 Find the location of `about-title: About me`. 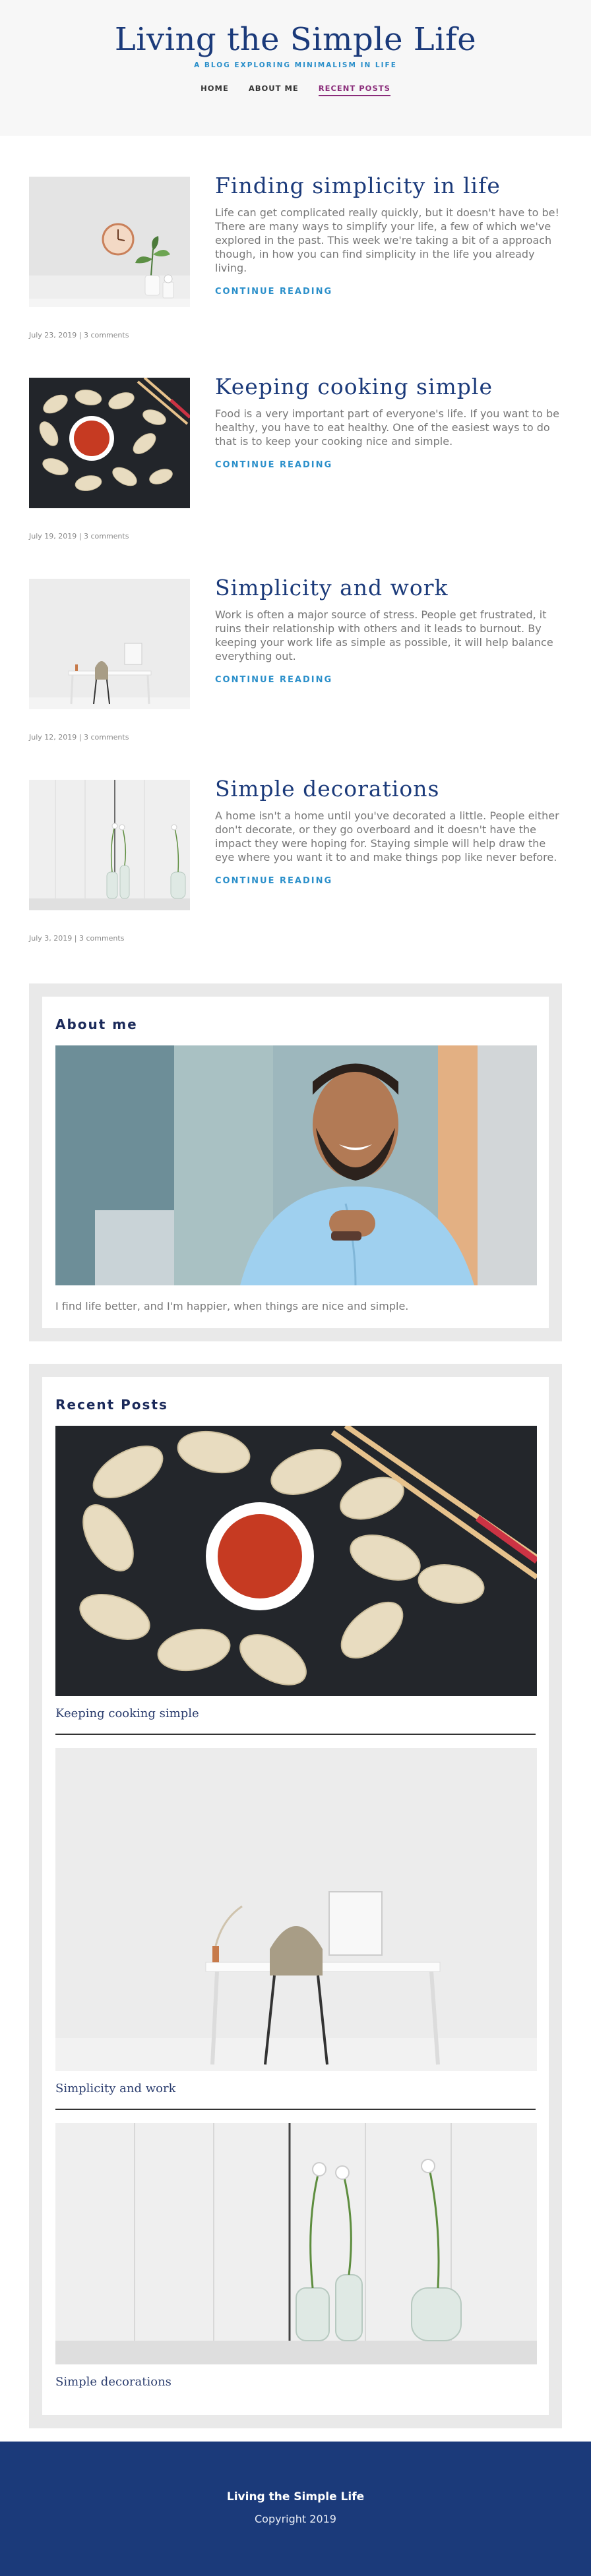

about-title: About me is located at coordinates (97, 1024).